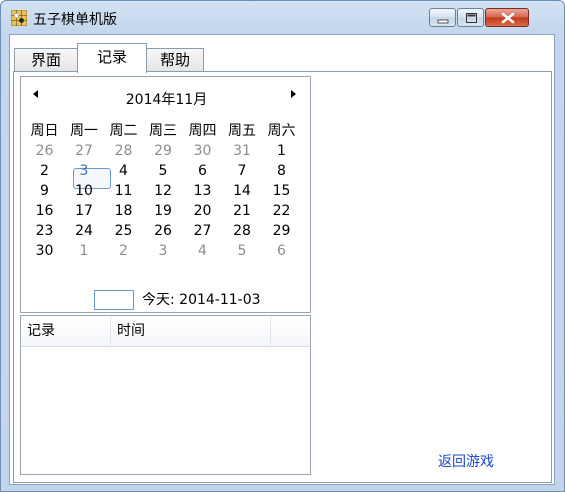  Describe the element at coordinates (281, 171) in the screenshot. I see `calendar-day: 8` at that location.